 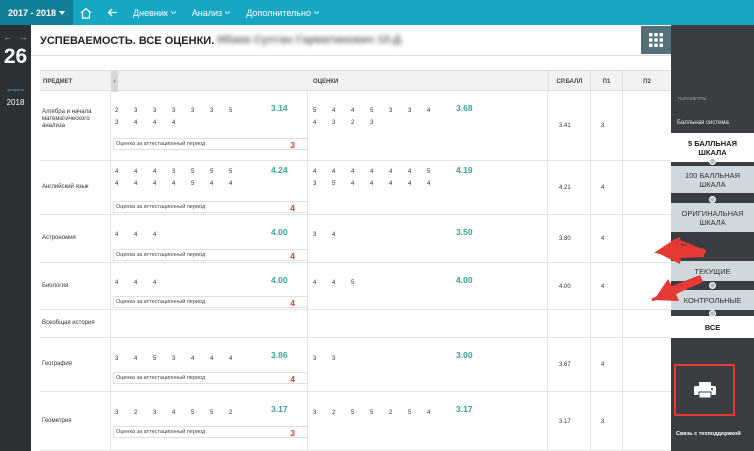 What do you see at coordinates (712, 271) in the screenshot?
I see `grade-option-current: ТЕКУЩИЕ` at bounding box center [712, 271].